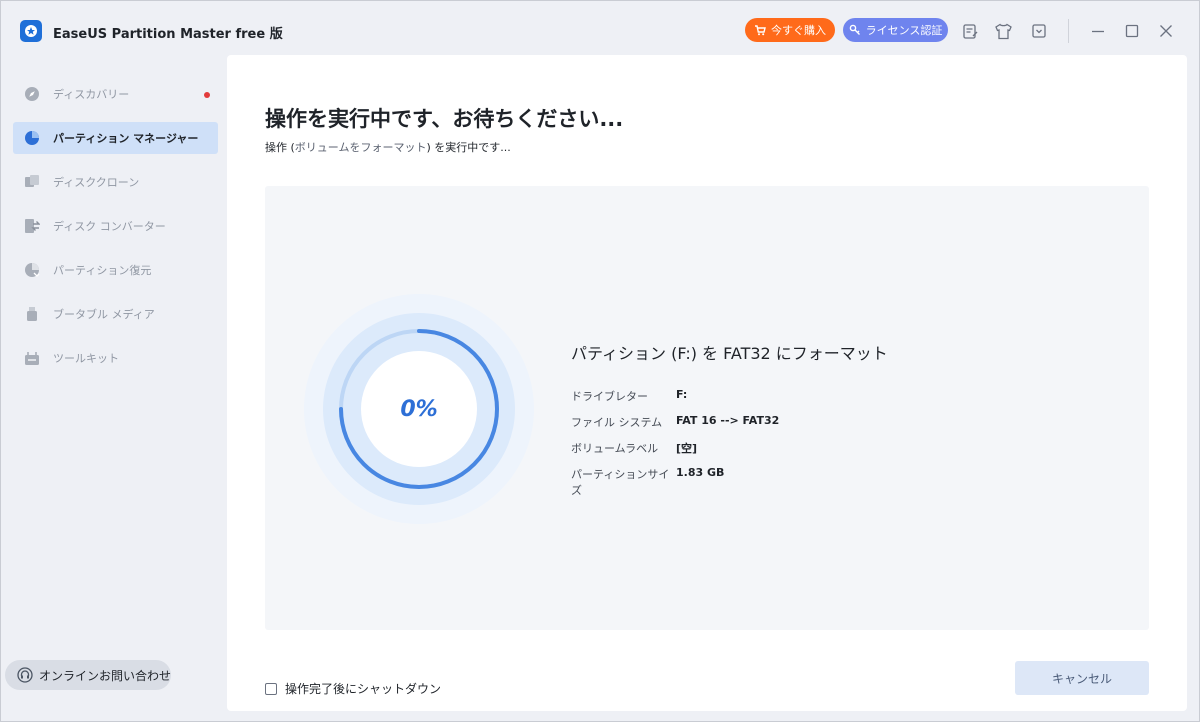  What do you see at coordinates (32, 314) in the screenshot?
I see `usb-icon` at bounding box center [32, 314].